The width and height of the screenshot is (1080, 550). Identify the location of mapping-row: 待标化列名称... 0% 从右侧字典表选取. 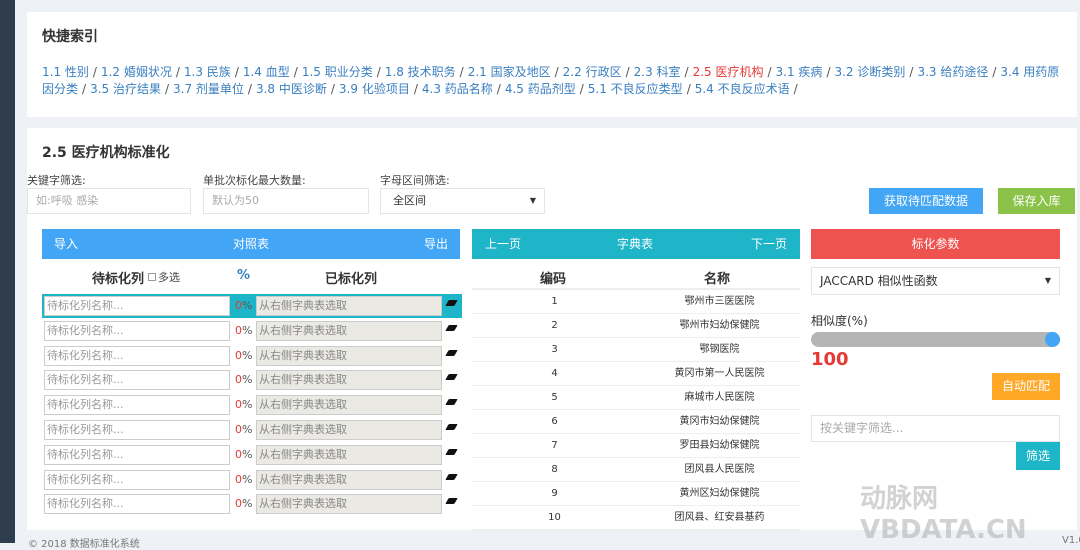
(252, 306).